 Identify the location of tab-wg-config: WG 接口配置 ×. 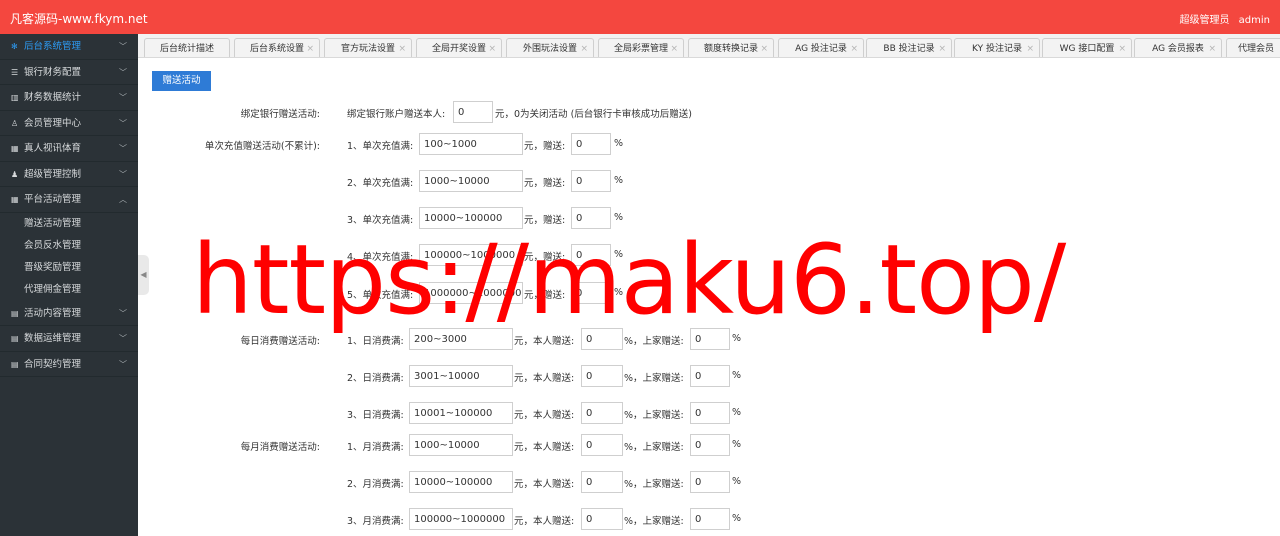
(1087, 47).